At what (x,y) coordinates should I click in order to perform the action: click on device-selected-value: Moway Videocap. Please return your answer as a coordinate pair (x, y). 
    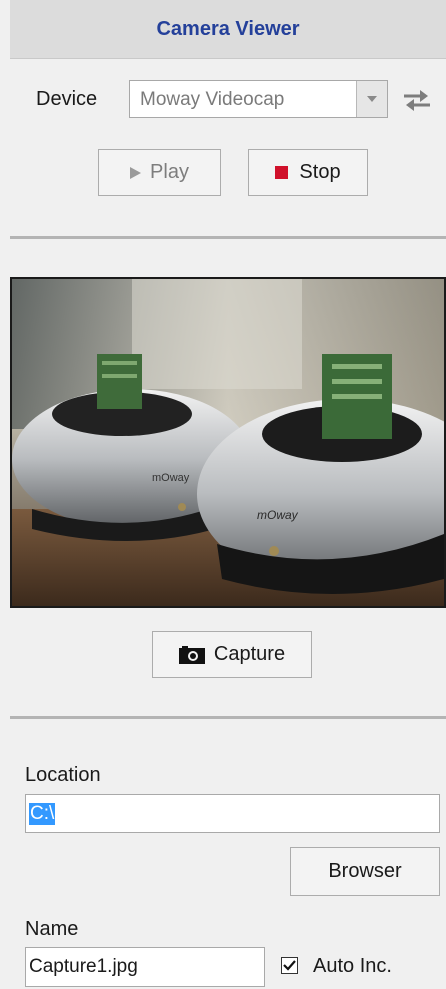
    Looking at the image, I should click on (212, 99).